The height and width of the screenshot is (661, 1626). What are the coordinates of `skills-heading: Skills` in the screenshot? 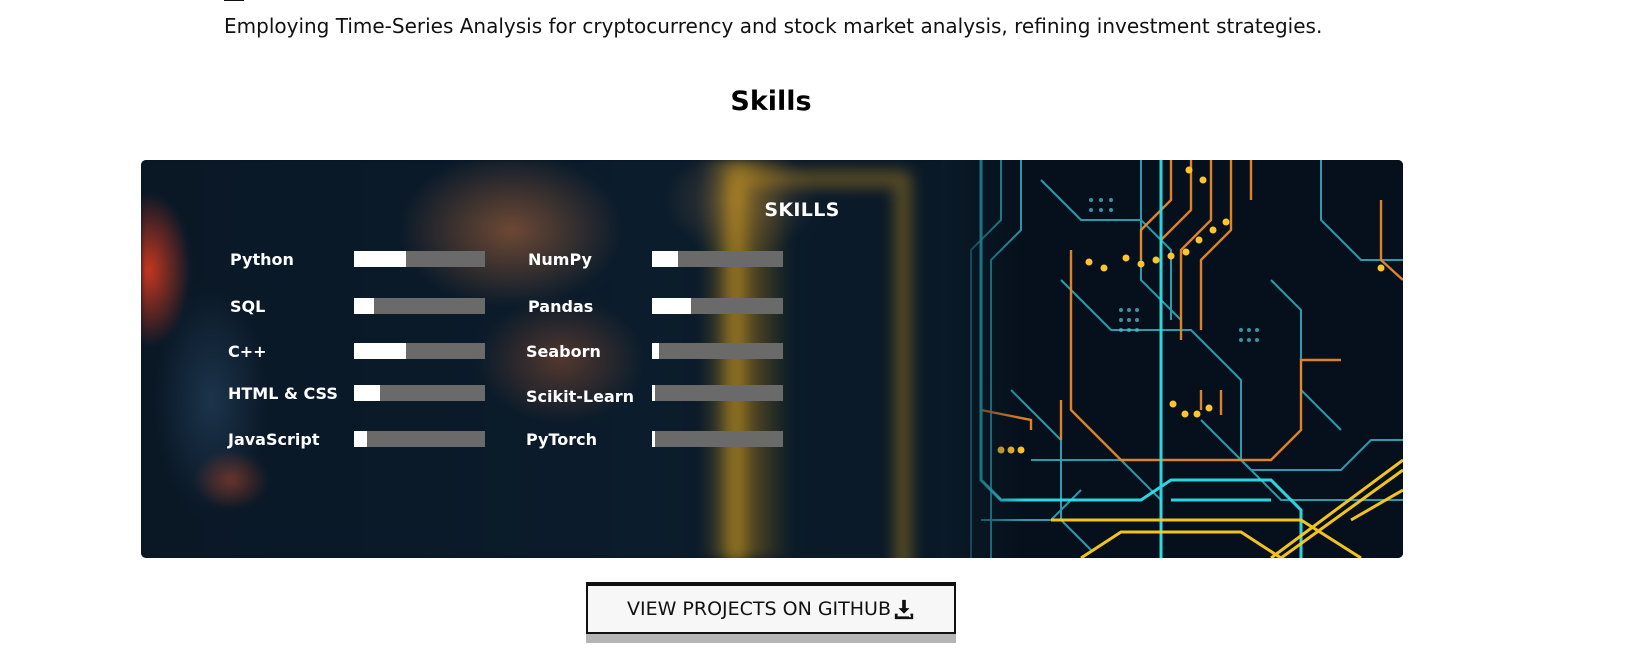 It's located at (771, 101).